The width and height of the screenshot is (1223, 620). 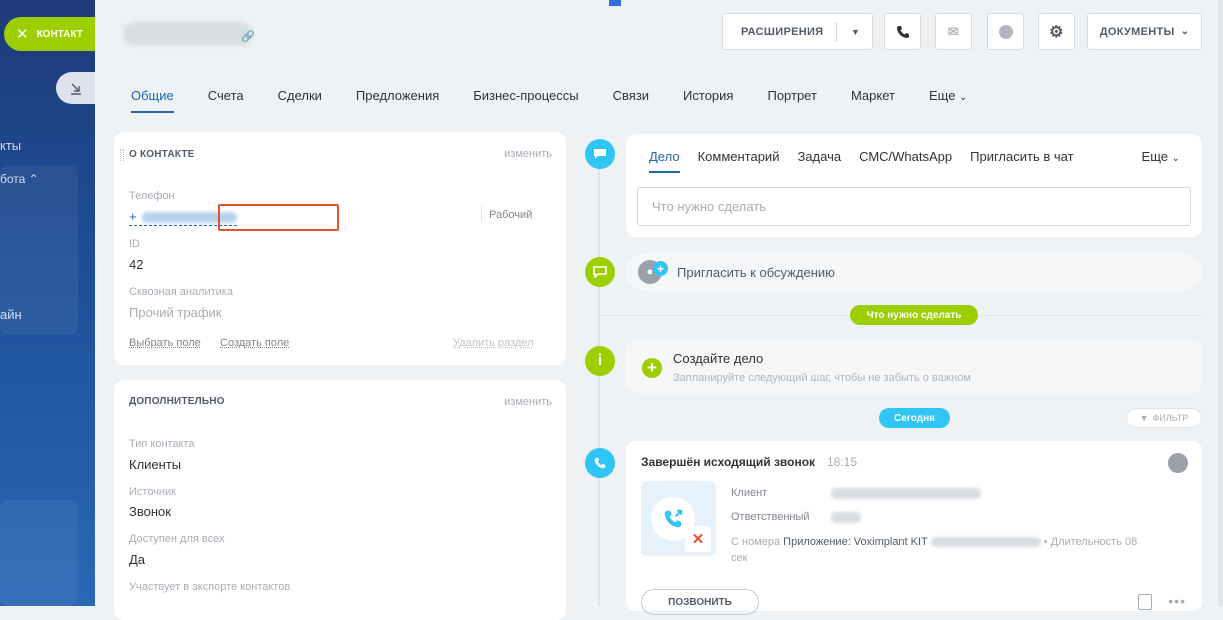 What do you see at coordinates (133, 216) in the screenshot?
I see `phone-value: +` at bounding box center [133, 216].